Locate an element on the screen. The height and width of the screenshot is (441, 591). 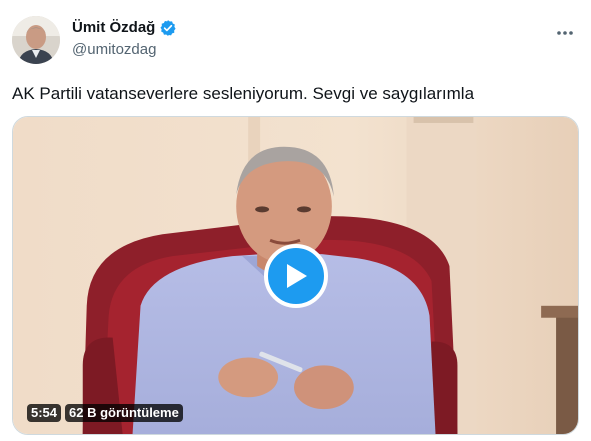
name-row: Ümit Özdağ is located at coordinates (124, 28).